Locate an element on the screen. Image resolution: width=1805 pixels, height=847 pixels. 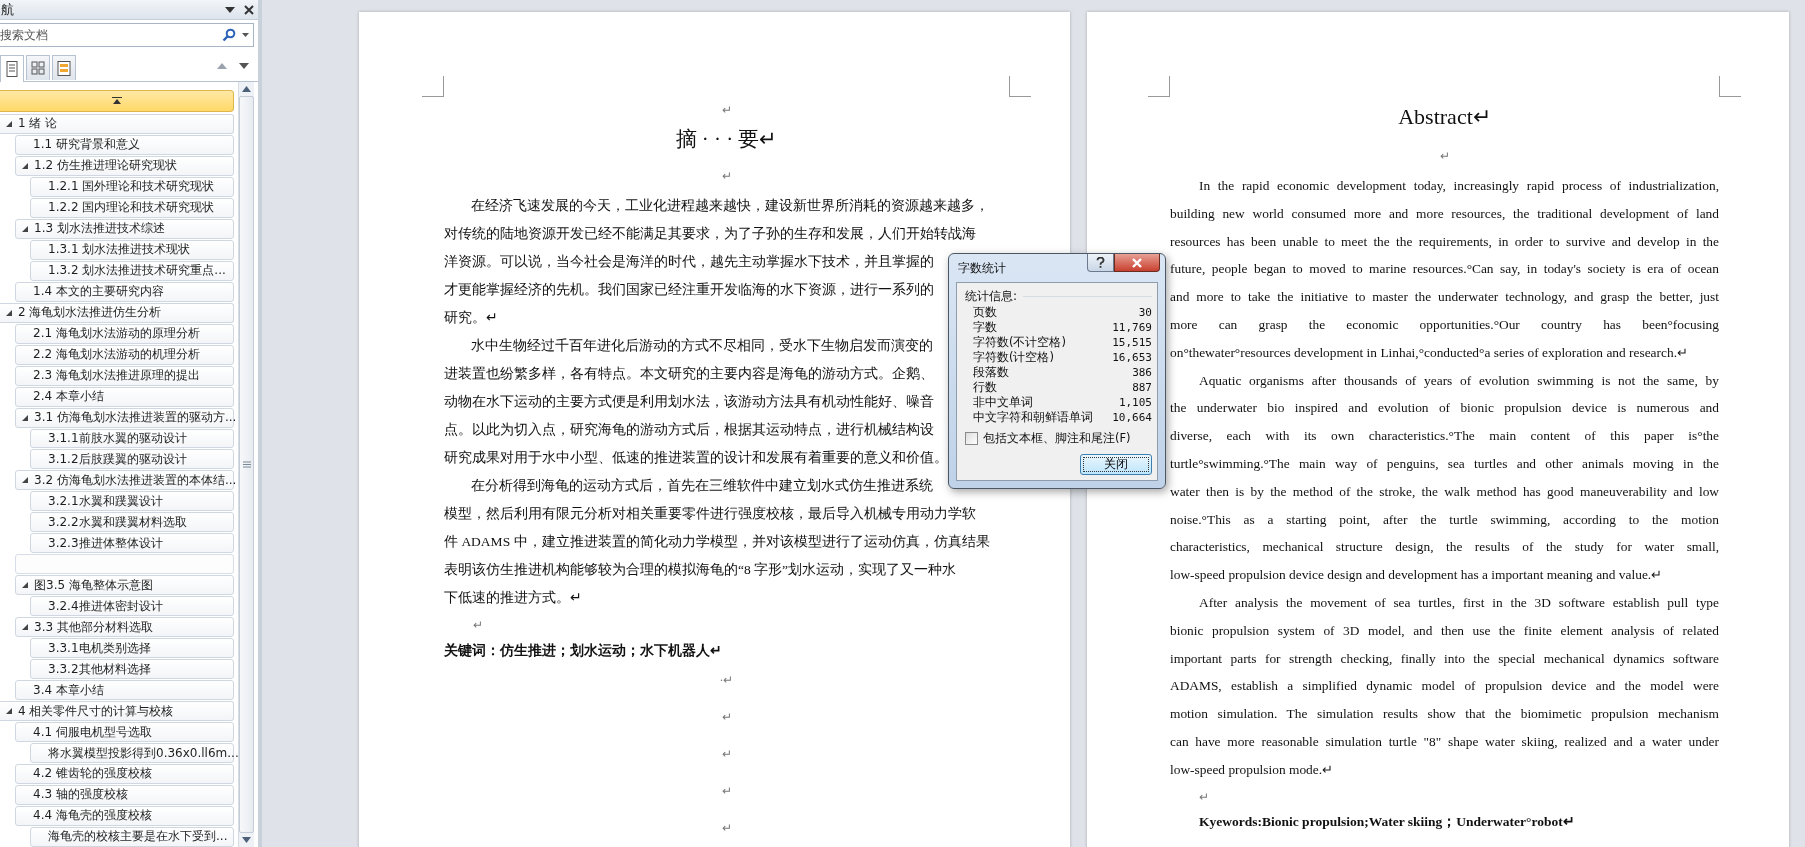
search-field: 搜索文档 is located at coordinates (127, 35).